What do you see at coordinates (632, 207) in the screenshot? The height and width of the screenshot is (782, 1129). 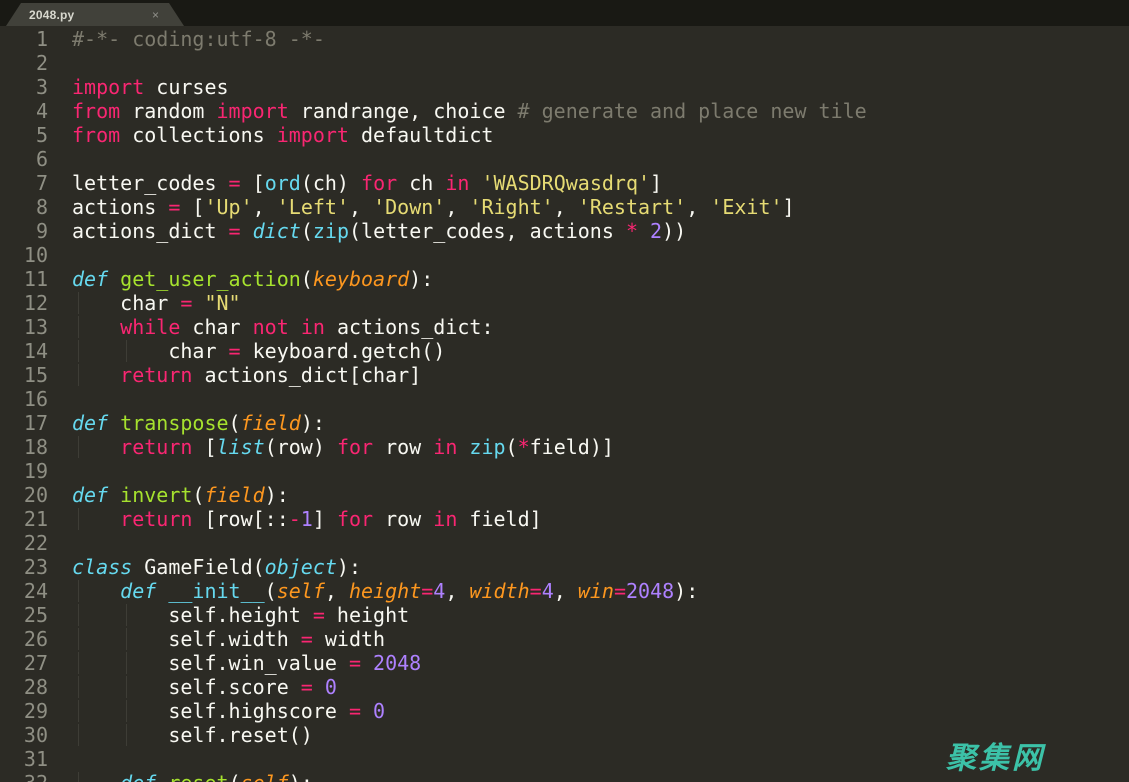 I see `code-token: 'Restart'` at bounding box center [632, 207].